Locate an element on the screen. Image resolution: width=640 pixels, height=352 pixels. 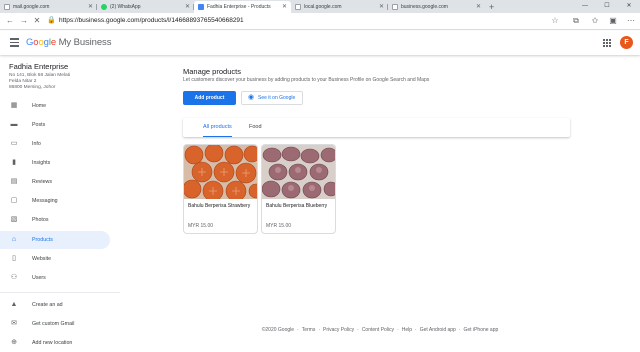
sidebar-item-messaging: ▢ Messaging is located at coordinates (55, 201).